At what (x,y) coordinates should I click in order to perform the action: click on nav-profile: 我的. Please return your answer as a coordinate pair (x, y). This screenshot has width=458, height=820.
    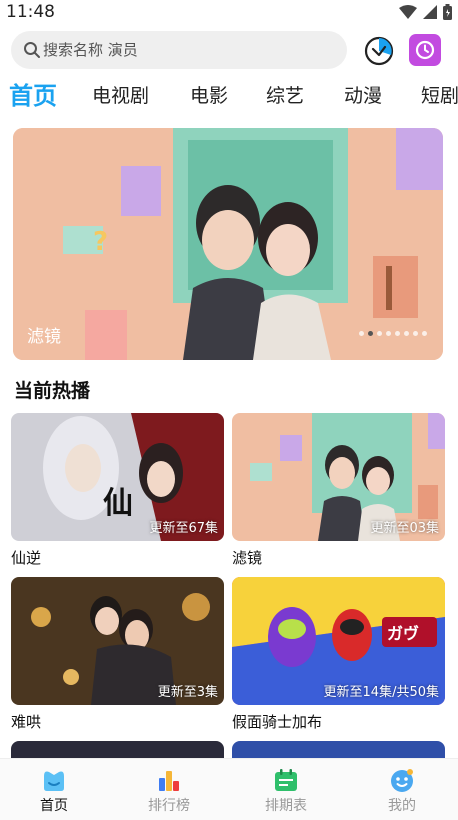
    Looking at the image, I should click on (402, 791).